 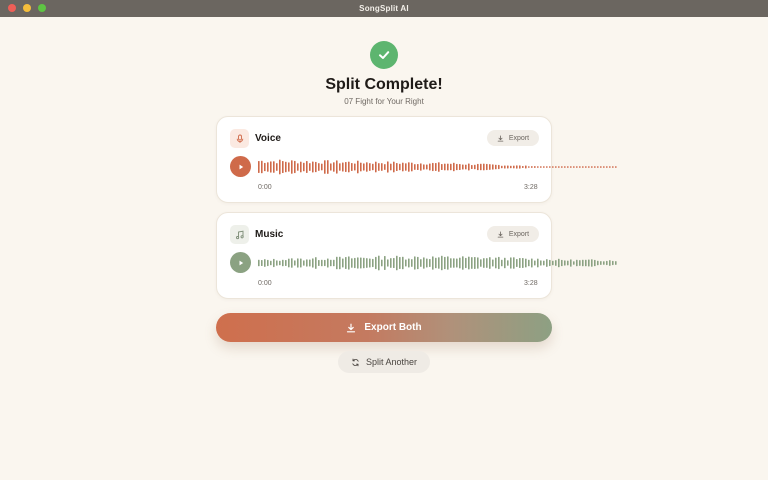 I want to click on play-icon, so click(x=241, y=262).